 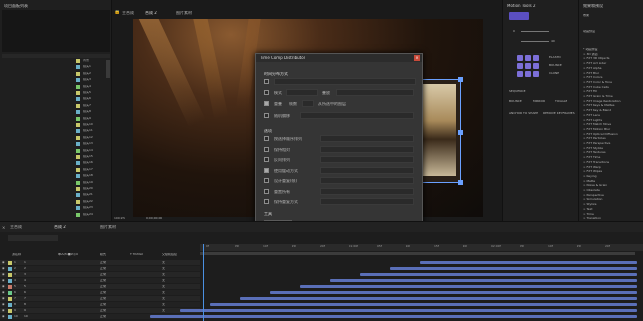 I want to click on effects-list-item: > FXT Key & Blend, so click(x=612, y=110).